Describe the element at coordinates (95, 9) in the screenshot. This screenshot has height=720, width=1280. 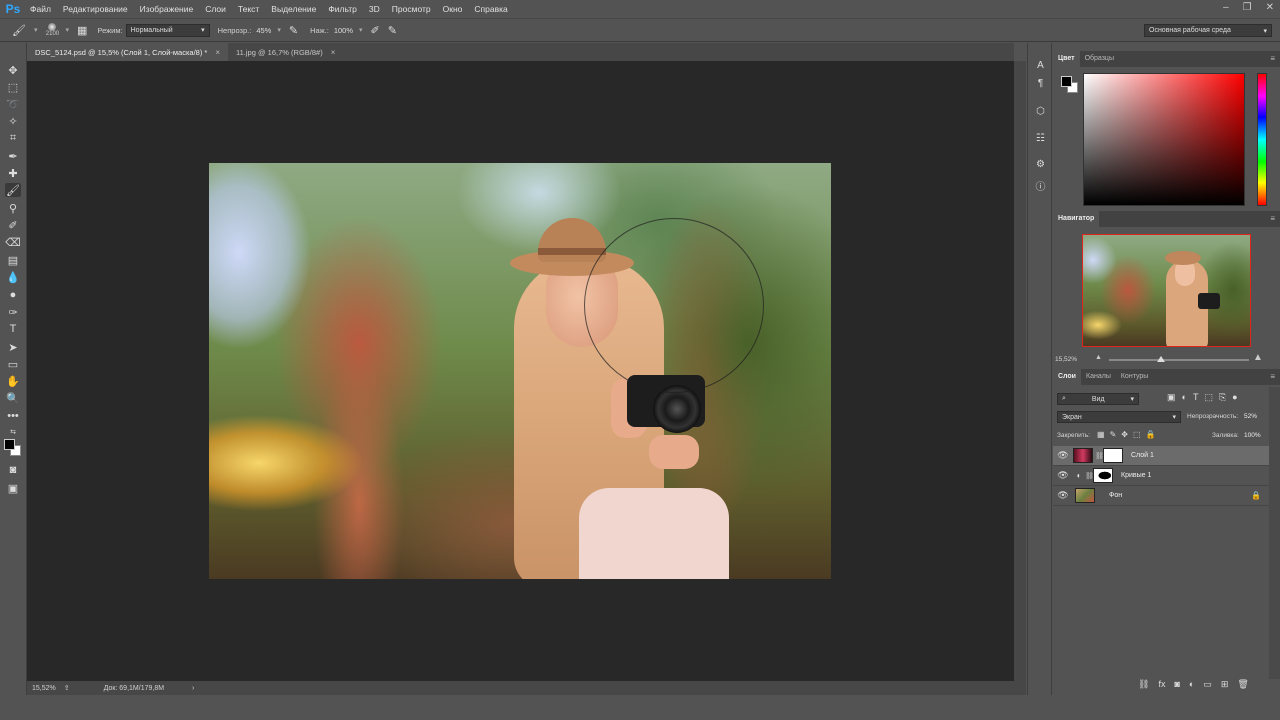
I see `menu-edit: Редактирование` at that location.